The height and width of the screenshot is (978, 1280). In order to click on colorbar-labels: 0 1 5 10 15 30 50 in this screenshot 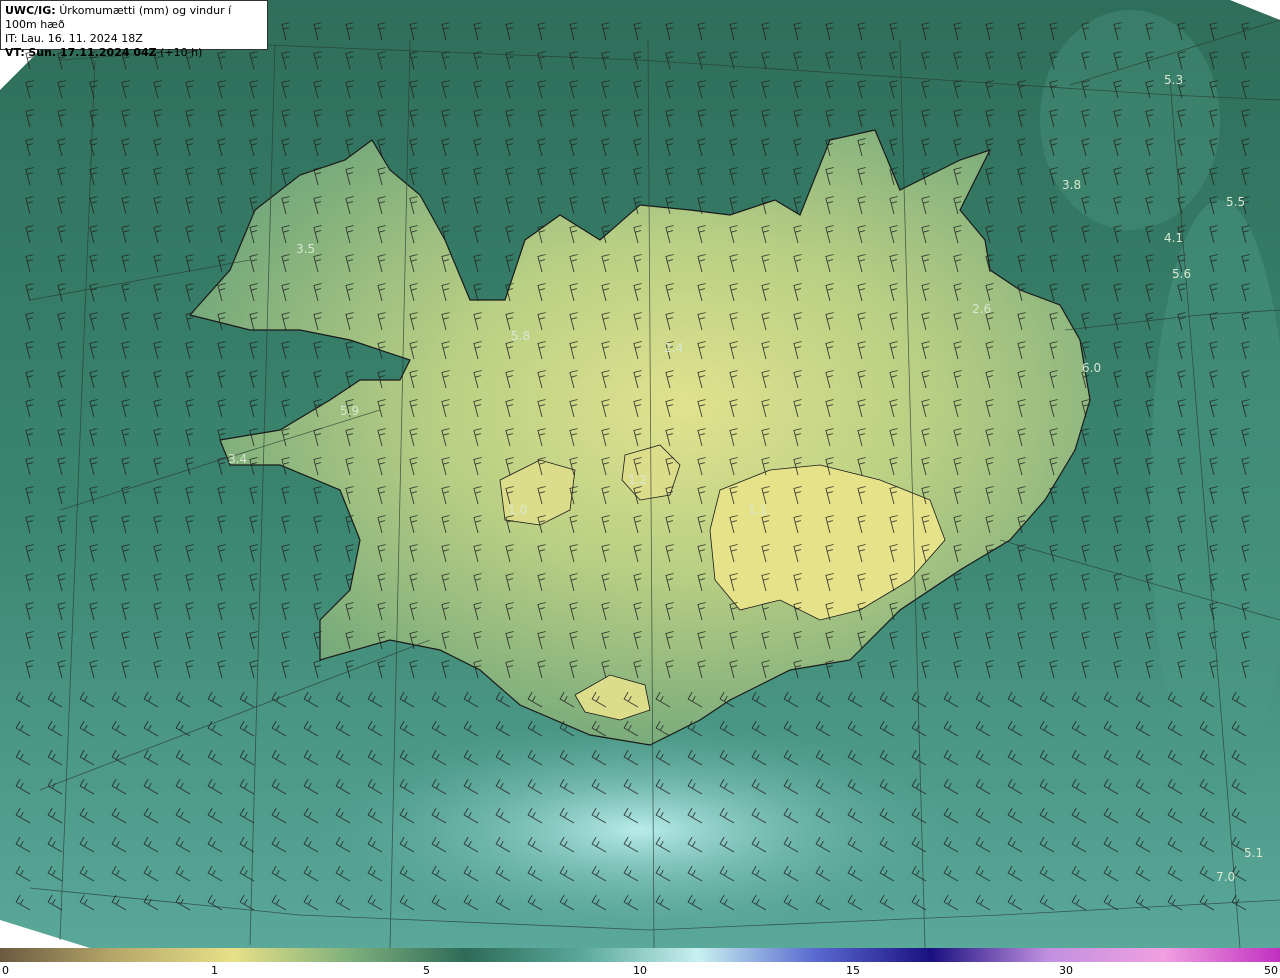, I will do `click(640, 970)`.